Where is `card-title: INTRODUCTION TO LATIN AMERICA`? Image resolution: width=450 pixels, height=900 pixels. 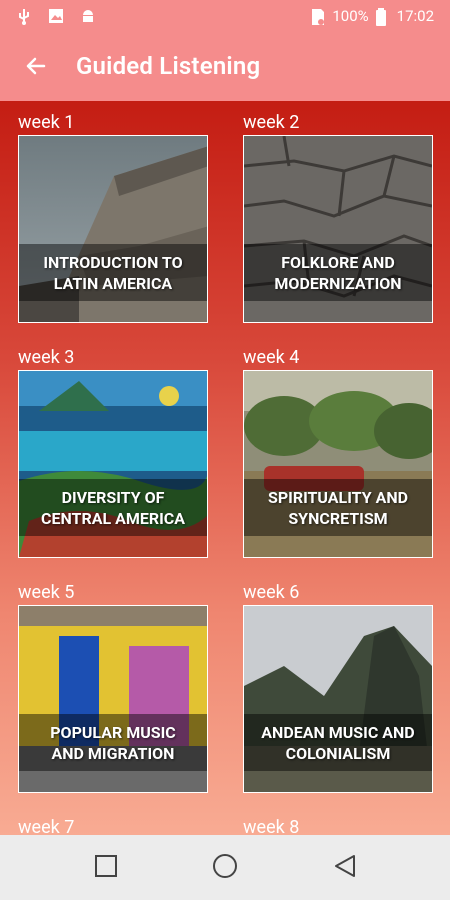 card-title: INTRODUCTION TO LATIN AMERICA is located at coordinates (113, 272).